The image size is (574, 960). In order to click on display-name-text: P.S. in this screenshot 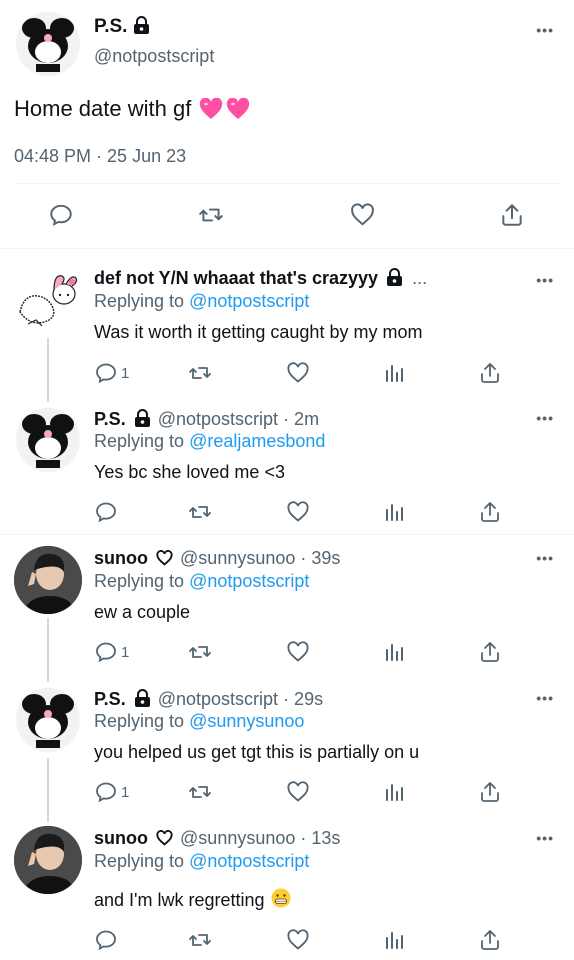, I will do `click(111, 26)`.